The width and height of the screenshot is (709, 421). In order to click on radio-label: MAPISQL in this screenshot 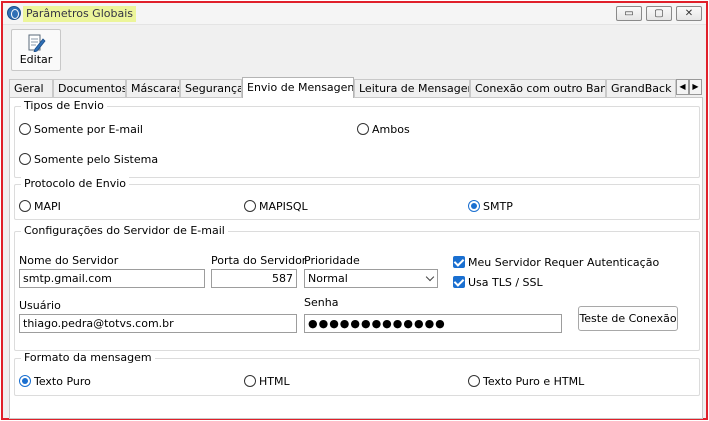, I will do `click(283, 206)`.